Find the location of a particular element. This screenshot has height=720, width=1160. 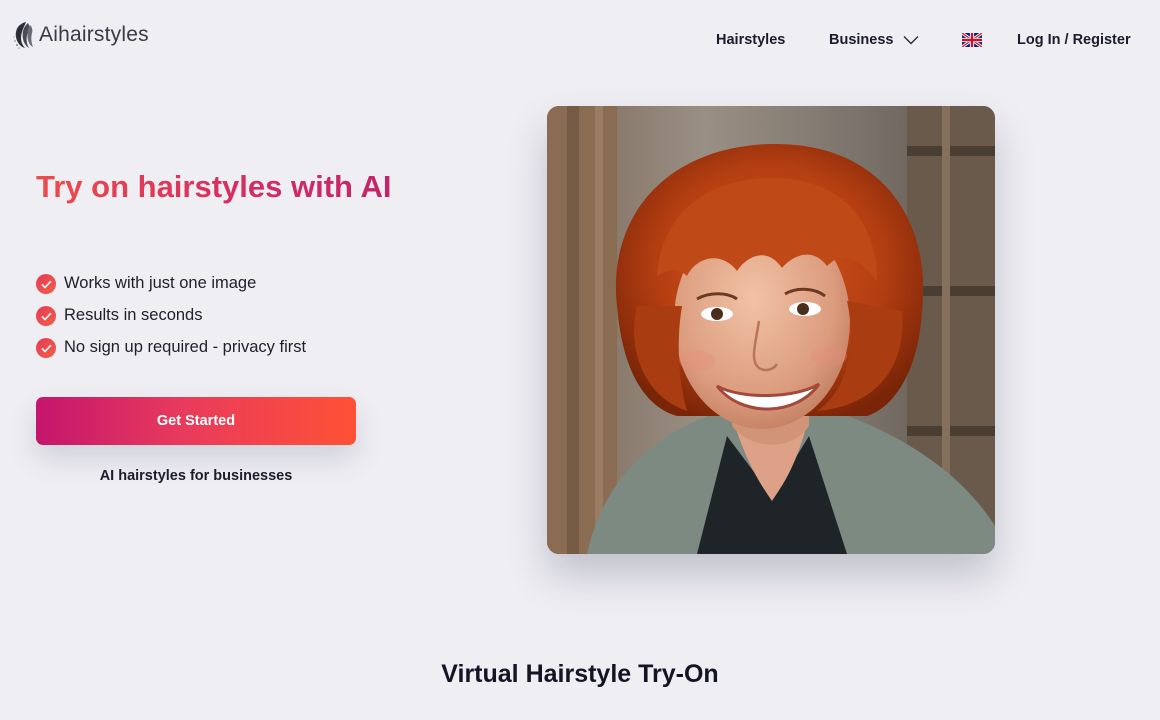

nav-business-dropdown: Business is located at coordinates (874, 40).